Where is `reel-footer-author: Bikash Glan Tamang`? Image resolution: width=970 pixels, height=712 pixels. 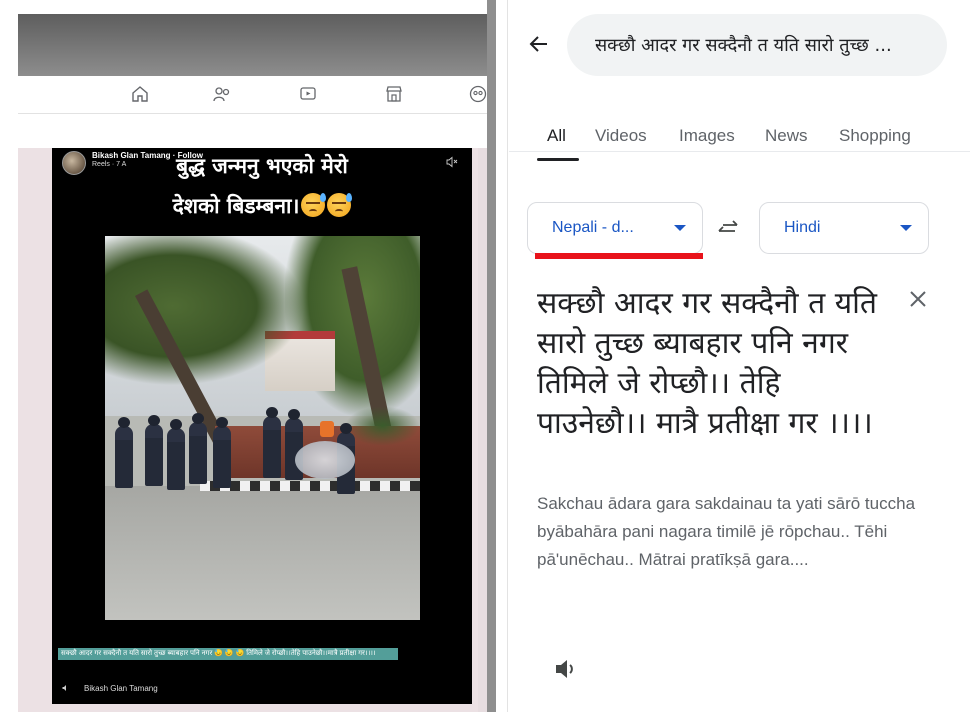
reel-footer-author: Bikash Glan Tamang is located at coordinates (121, 688).